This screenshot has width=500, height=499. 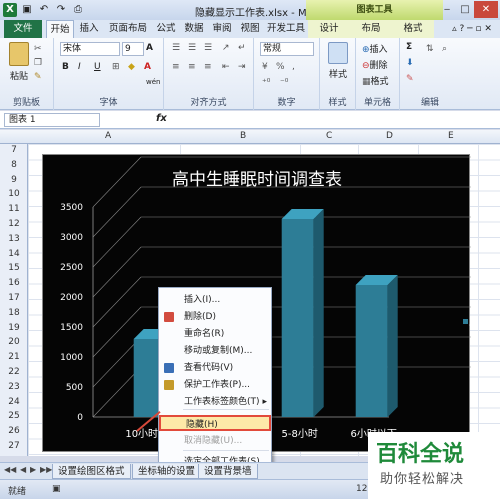 What do you see at coordinates (79, 67) in the screenshot?
I see `italic-button: I` at bounding box center [79, 67].